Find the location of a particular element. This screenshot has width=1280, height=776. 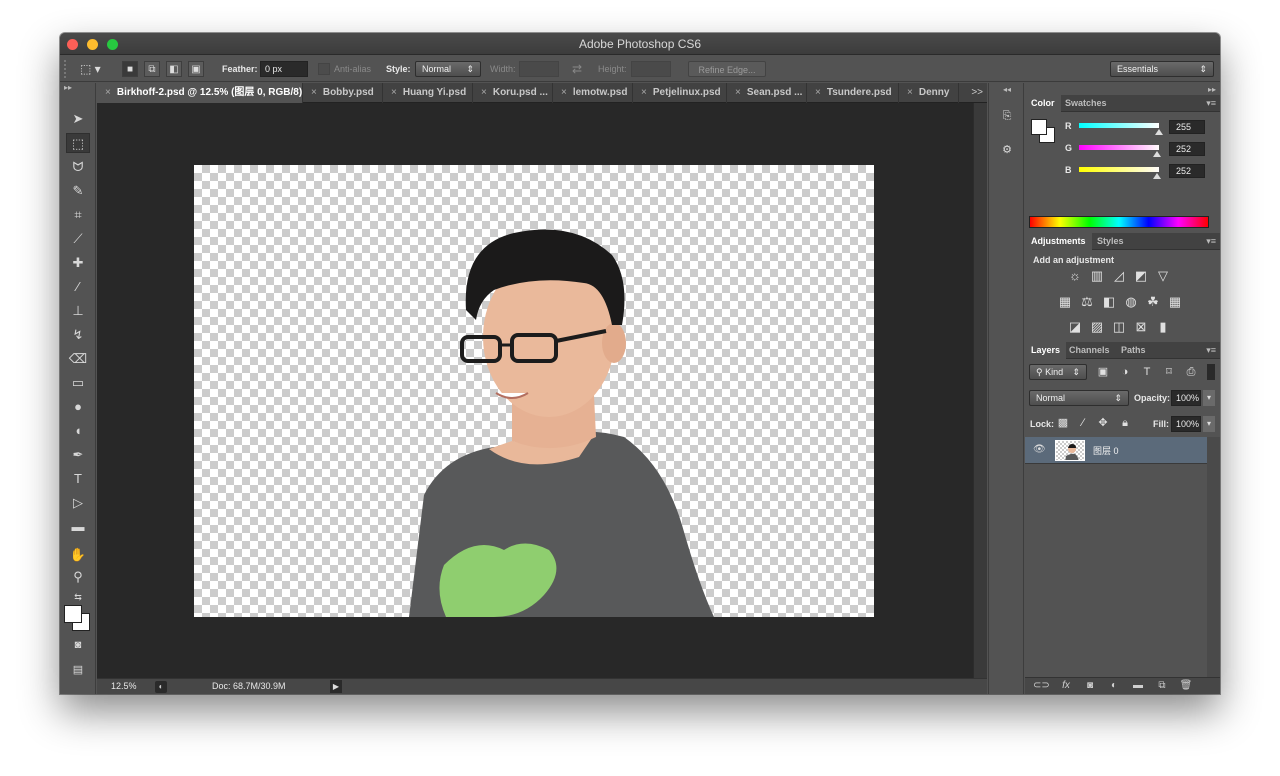

posterize-icon: ▨ is located at coordinates (1097, 327).